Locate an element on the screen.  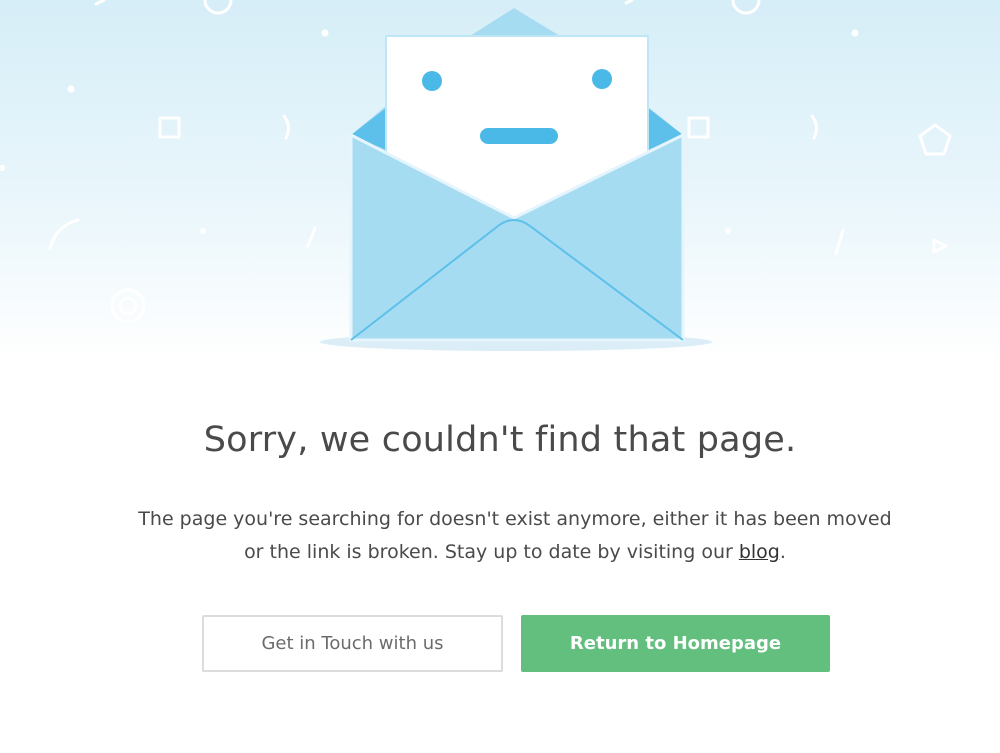
error-heading: Sorry, we couldn't find that page. is located at coordinates (500, 440).